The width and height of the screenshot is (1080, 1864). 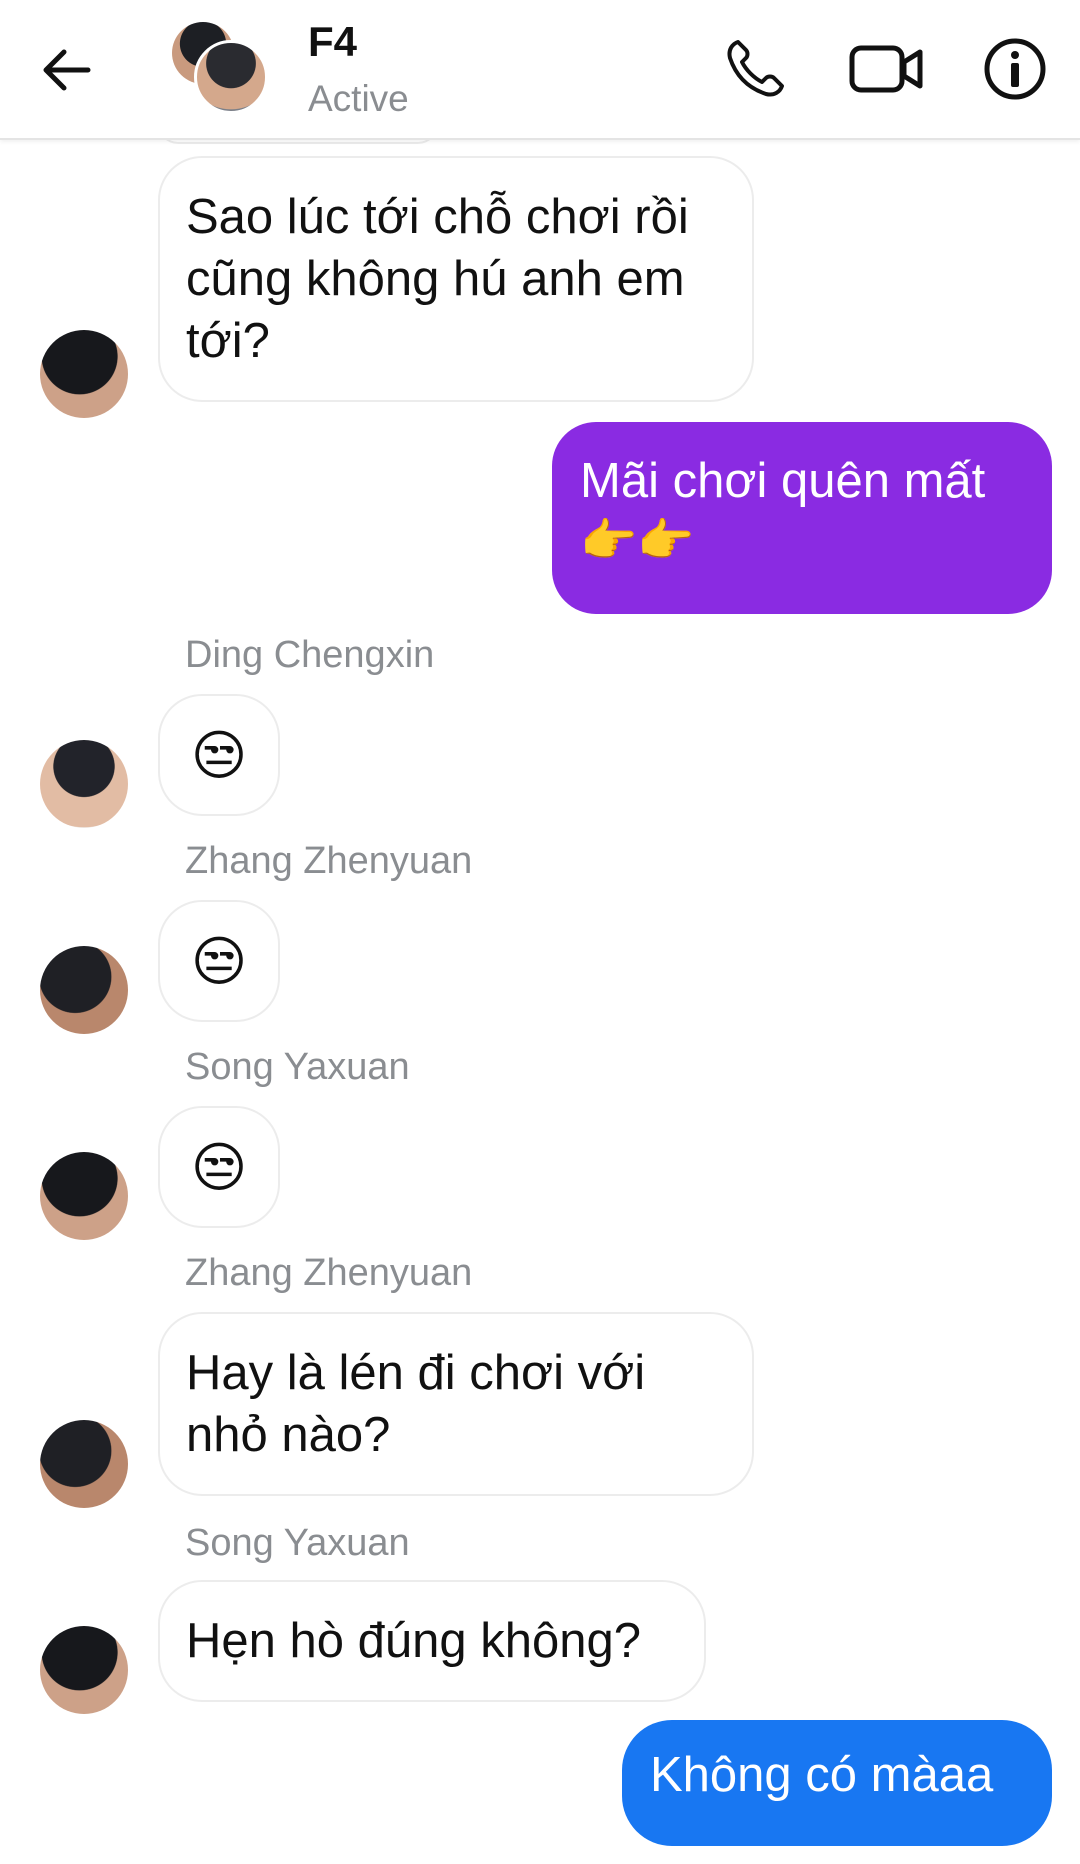 What do you see at coordinates (886, 69) in the screenshot?
I see `video-camera-icon` at bounding box center [886, 69].